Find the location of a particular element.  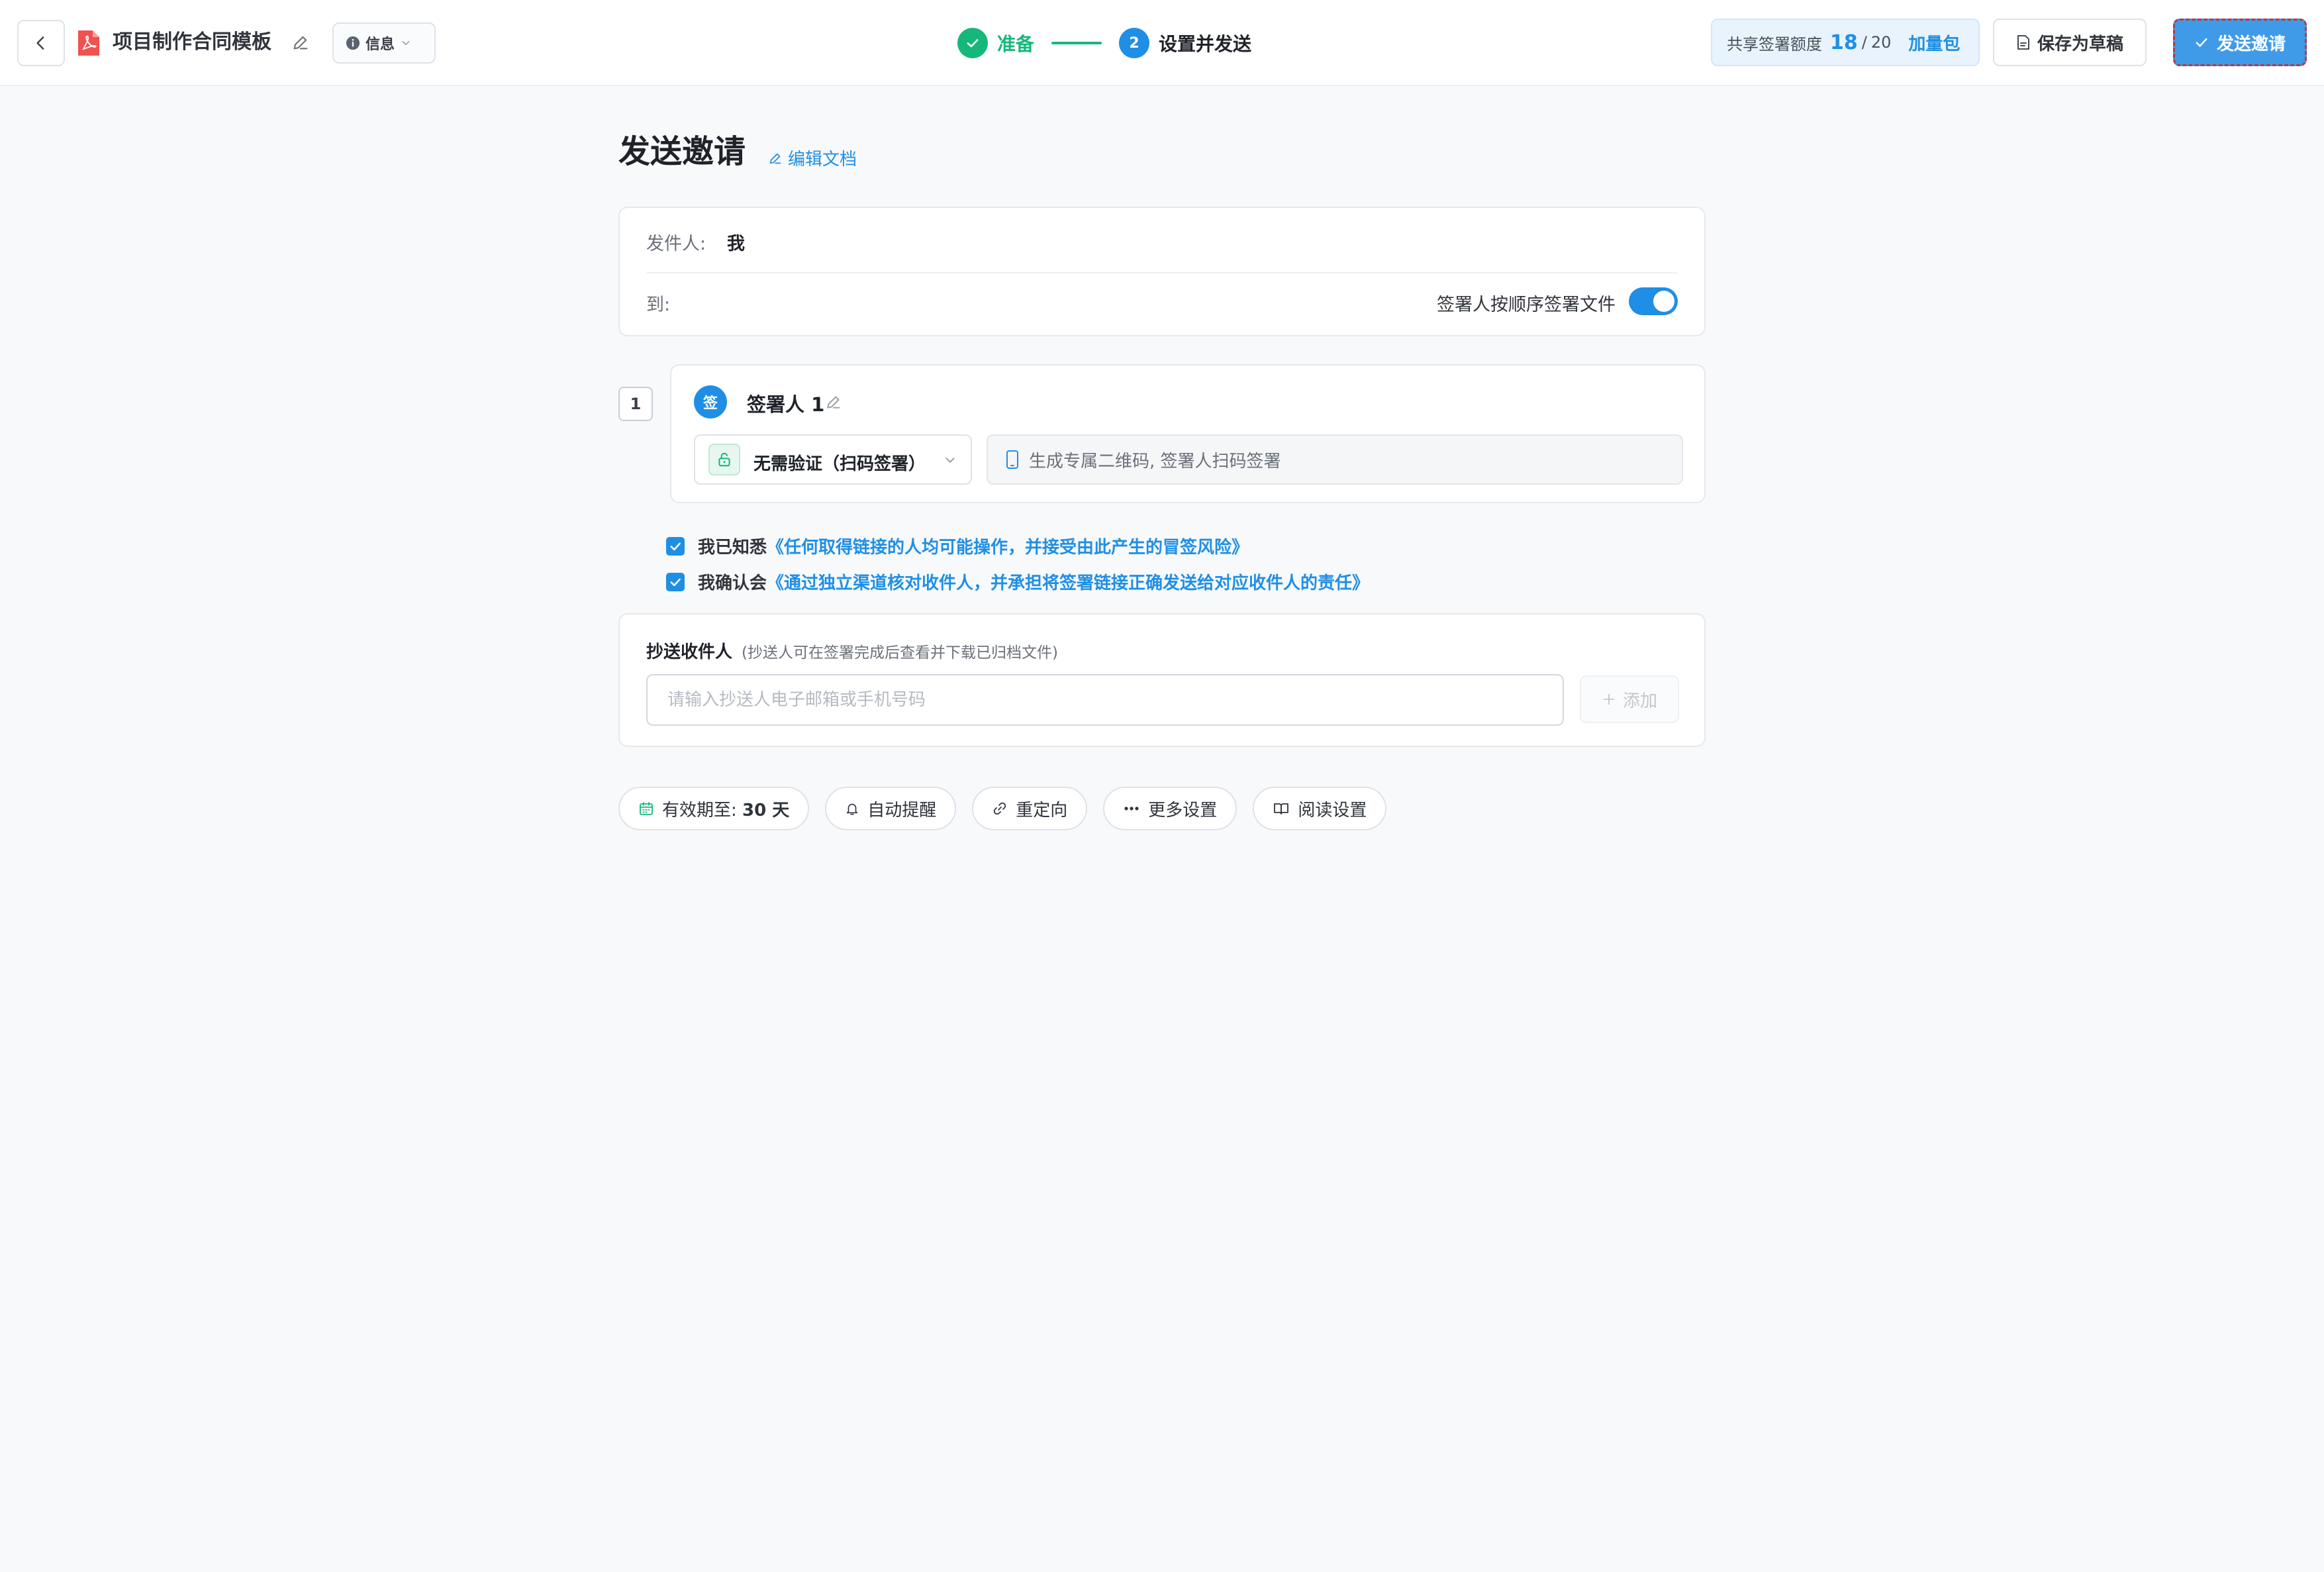

more-dots-icon is located at coordinates (1131, 809).